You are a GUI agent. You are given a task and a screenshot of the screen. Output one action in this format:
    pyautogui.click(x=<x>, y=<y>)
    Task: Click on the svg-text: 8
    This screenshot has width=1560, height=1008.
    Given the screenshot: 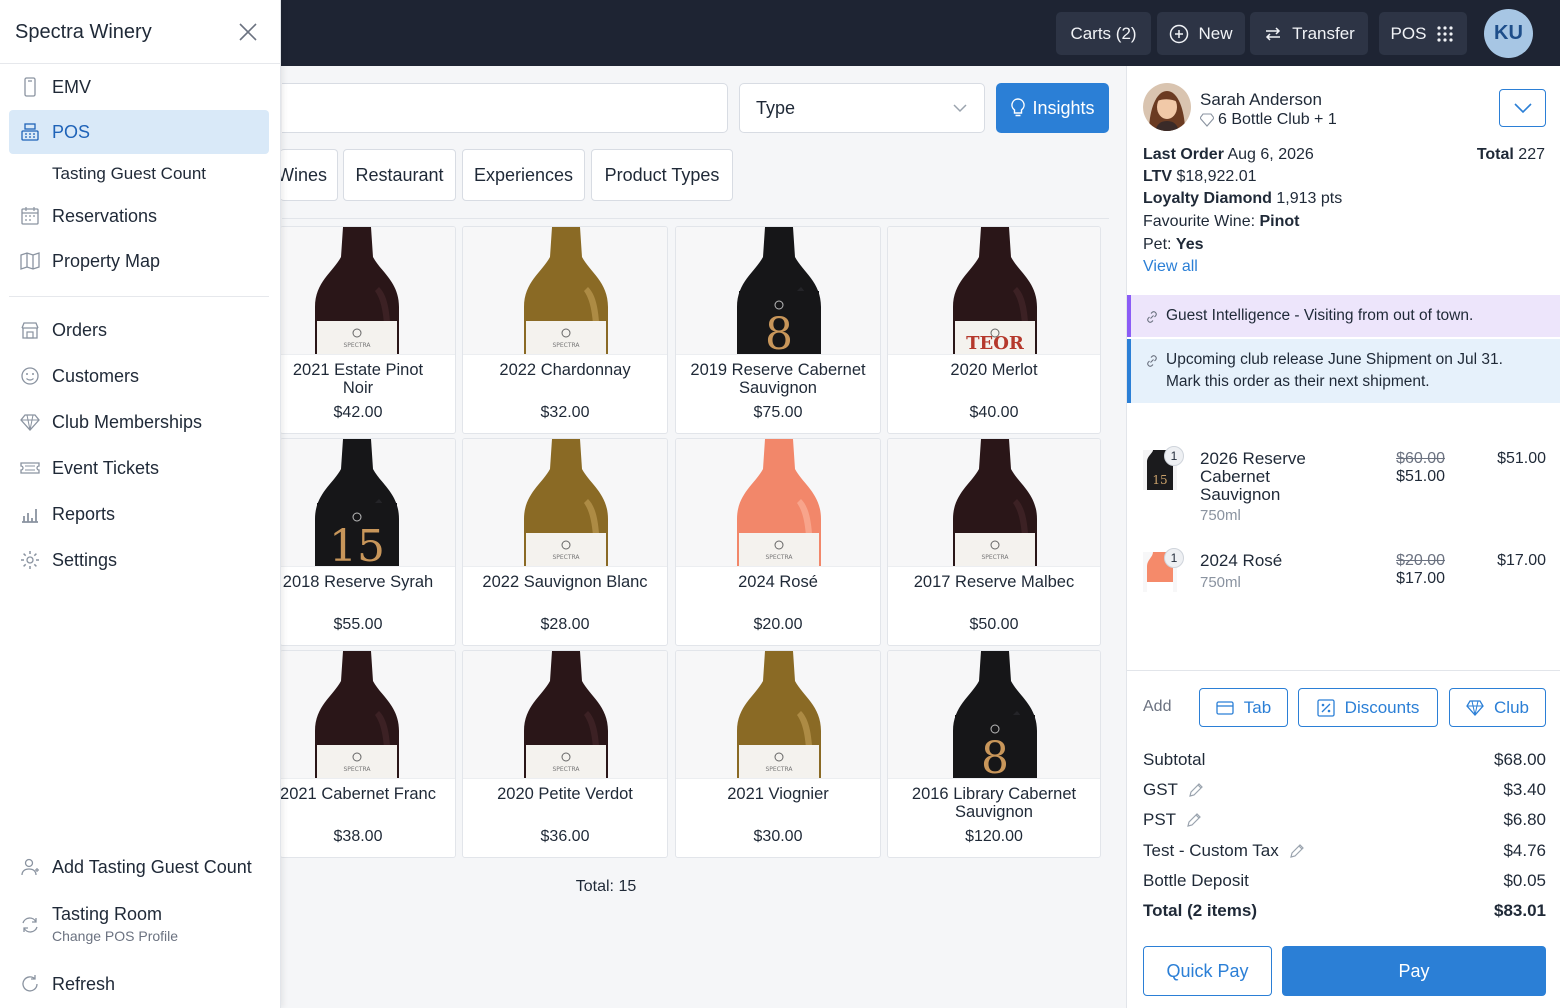 What is the action you would take?
    pyautogui.click(x=779, y=332)
    